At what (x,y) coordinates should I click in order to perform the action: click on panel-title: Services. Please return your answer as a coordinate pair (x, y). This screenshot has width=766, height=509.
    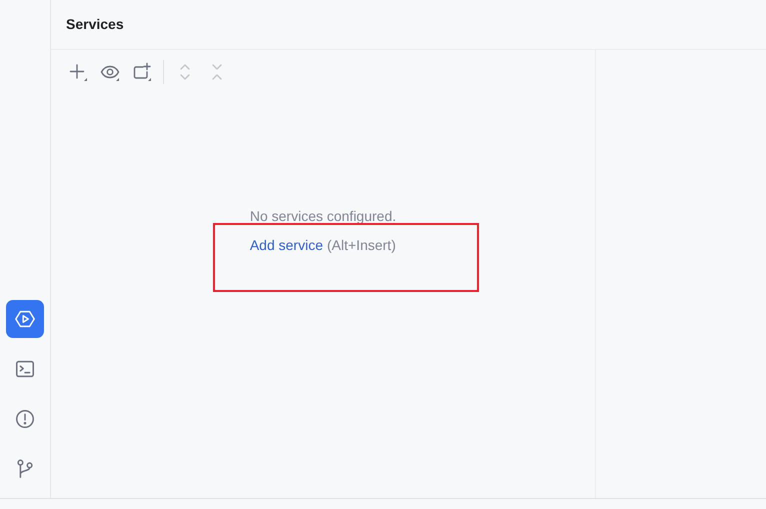
    Looking at the image, I should click on (95, 24).